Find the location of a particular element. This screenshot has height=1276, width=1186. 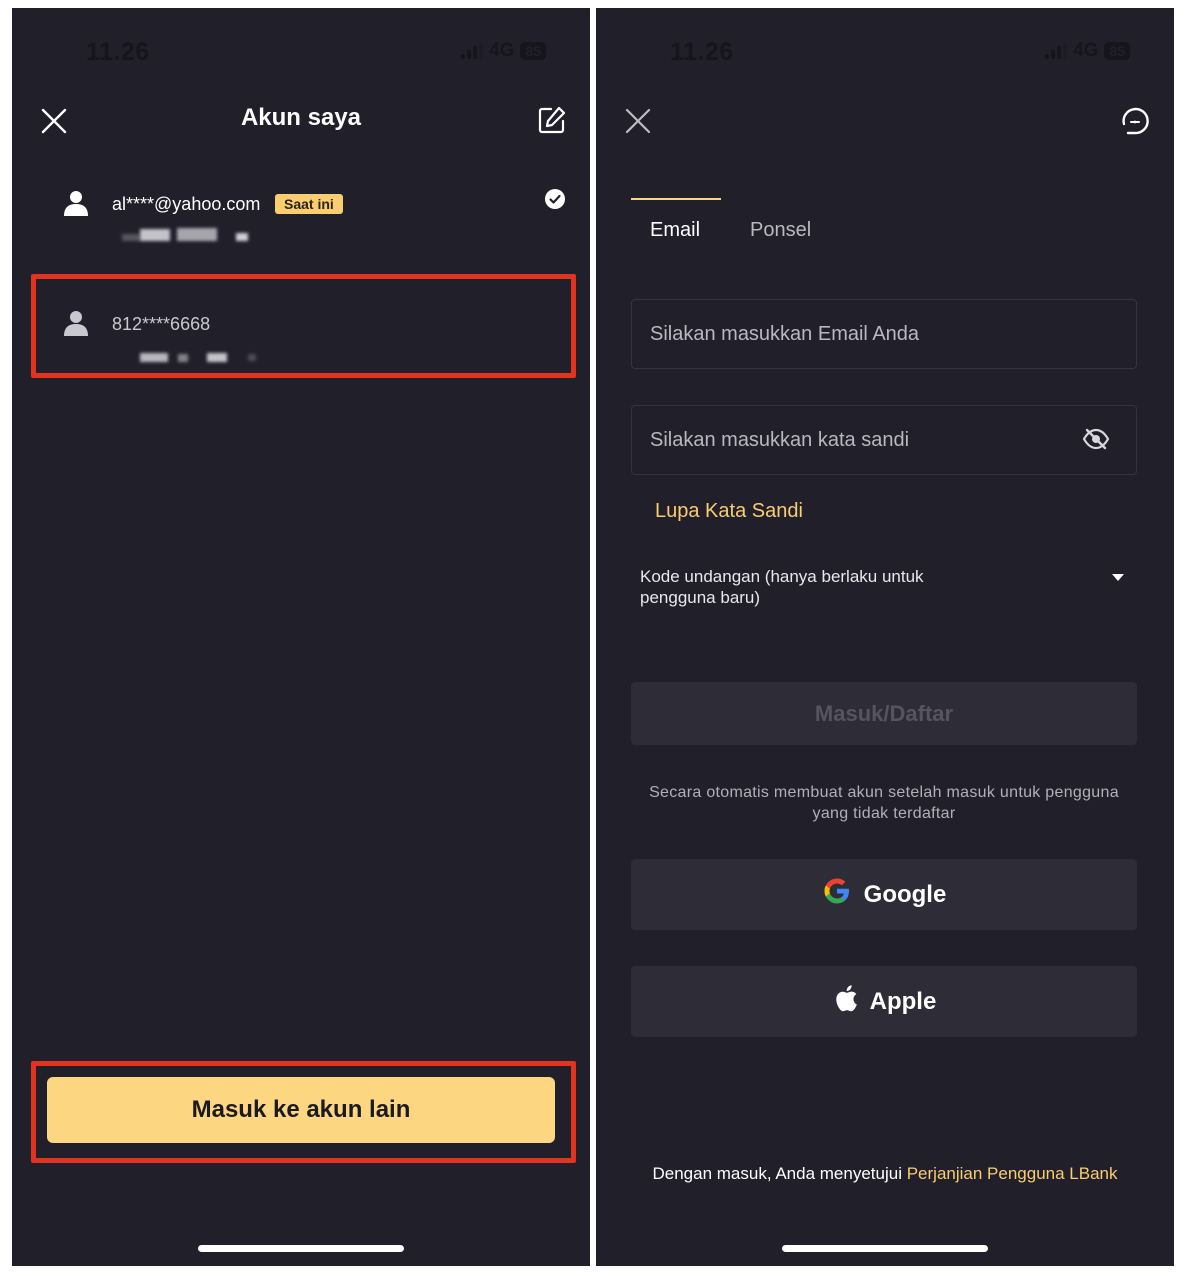

tab-email: Email is located at coordinates (675, 230).